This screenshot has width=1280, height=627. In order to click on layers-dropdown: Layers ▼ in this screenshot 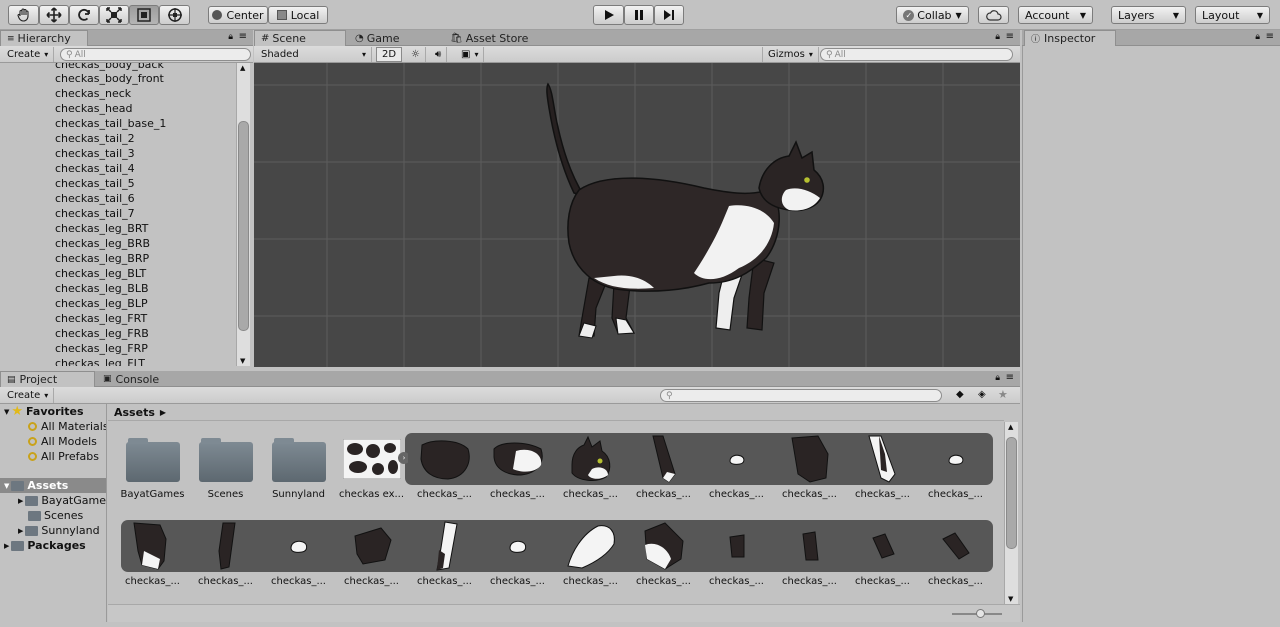, I will do `click(1148, 15)`.